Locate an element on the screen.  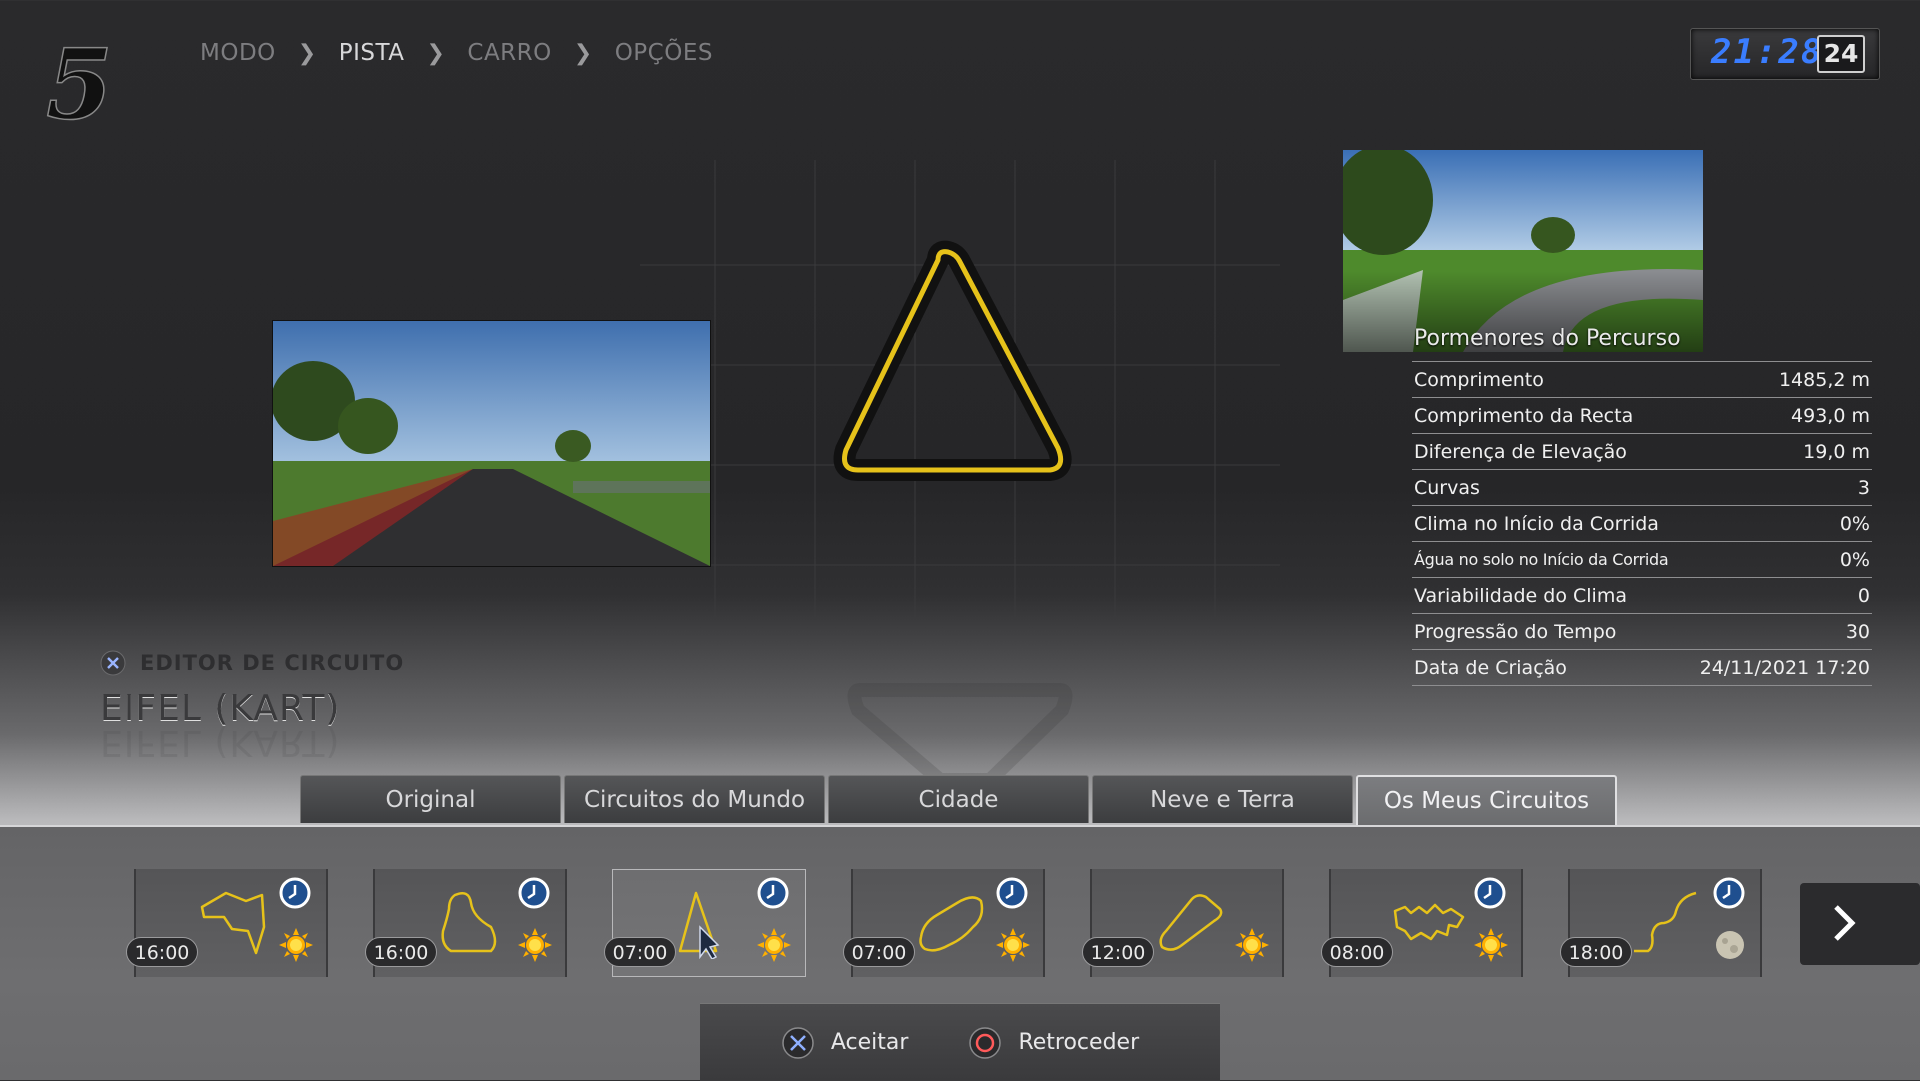
detail-row: Água no solo no Início da Corrida 0% is located at coordinates (1642, 559).